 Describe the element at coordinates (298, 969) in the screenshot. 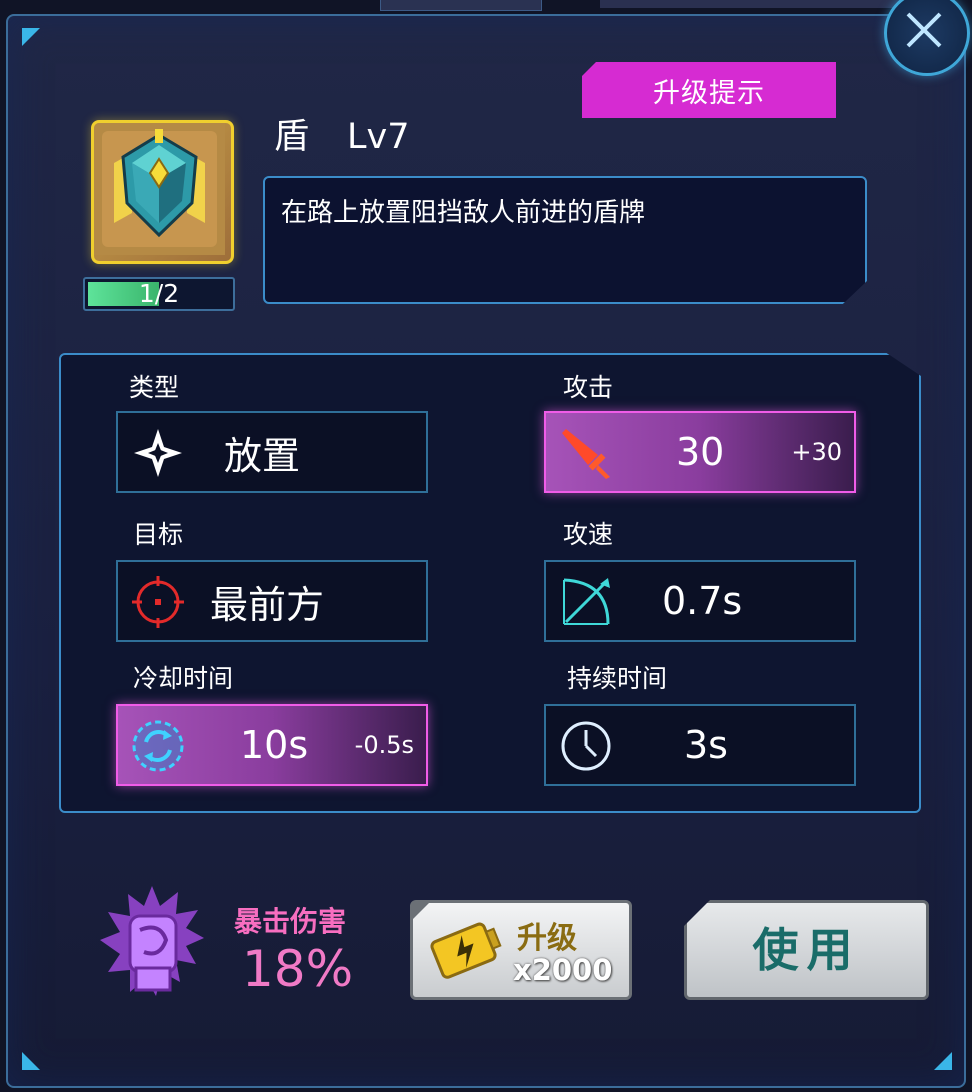

I see `crit-damage-value: 18%` at that location.